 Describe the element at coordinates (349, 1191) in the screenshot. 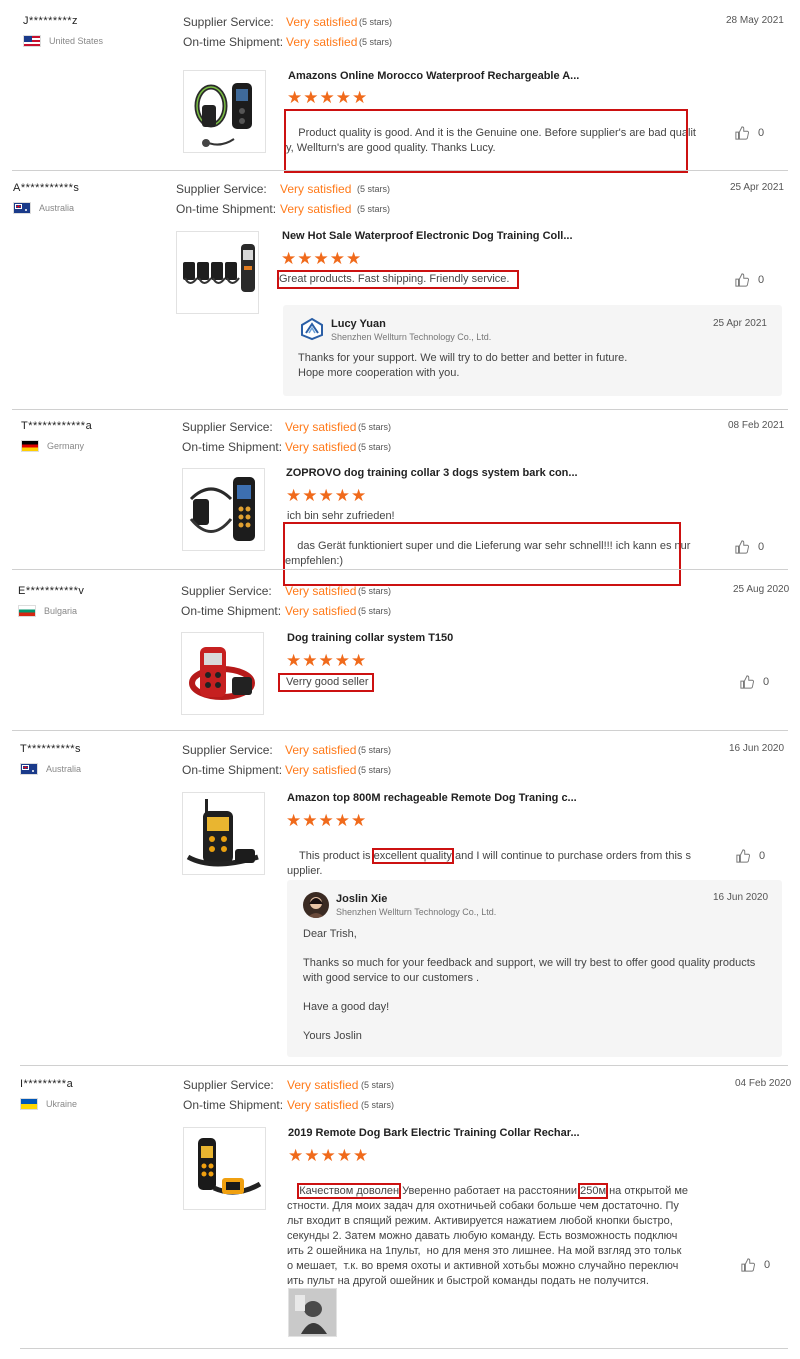

I see `review-text-highlight: Качеством доволен` at that location.